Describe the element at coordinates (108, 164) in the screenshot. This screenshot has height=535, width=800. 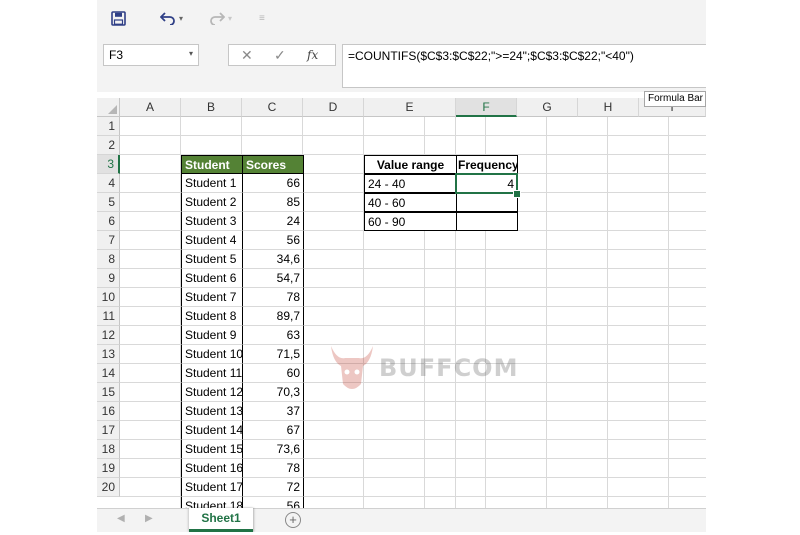
I see `row-header-3: 3` at that location.